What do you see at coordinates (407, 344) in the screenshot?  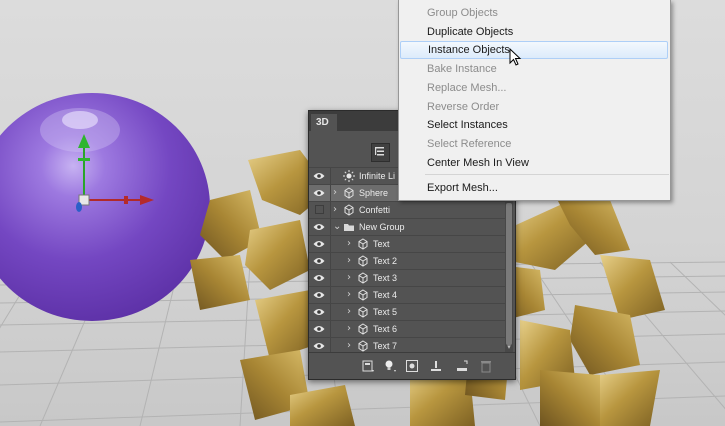 I see `layer-row: › Text 7` at bounding box center [407, 344].